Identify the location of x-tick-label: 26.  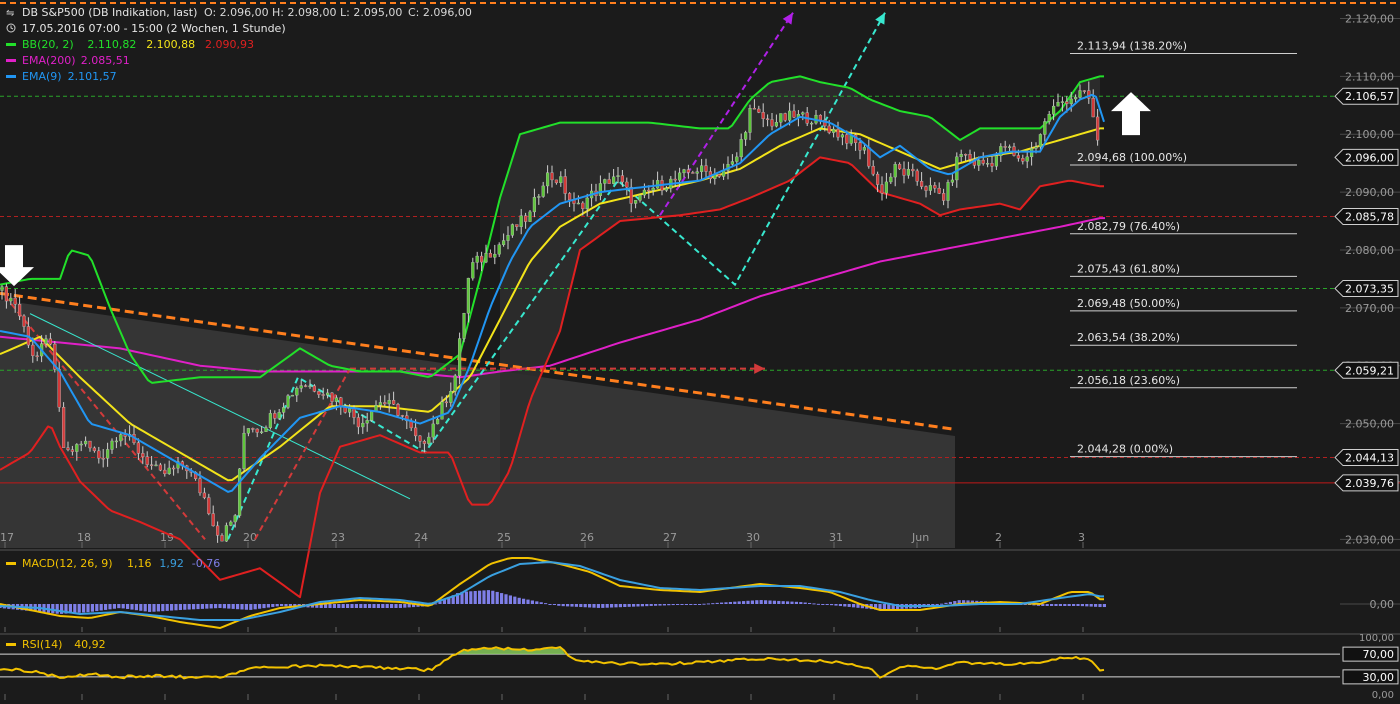
(587, 537).